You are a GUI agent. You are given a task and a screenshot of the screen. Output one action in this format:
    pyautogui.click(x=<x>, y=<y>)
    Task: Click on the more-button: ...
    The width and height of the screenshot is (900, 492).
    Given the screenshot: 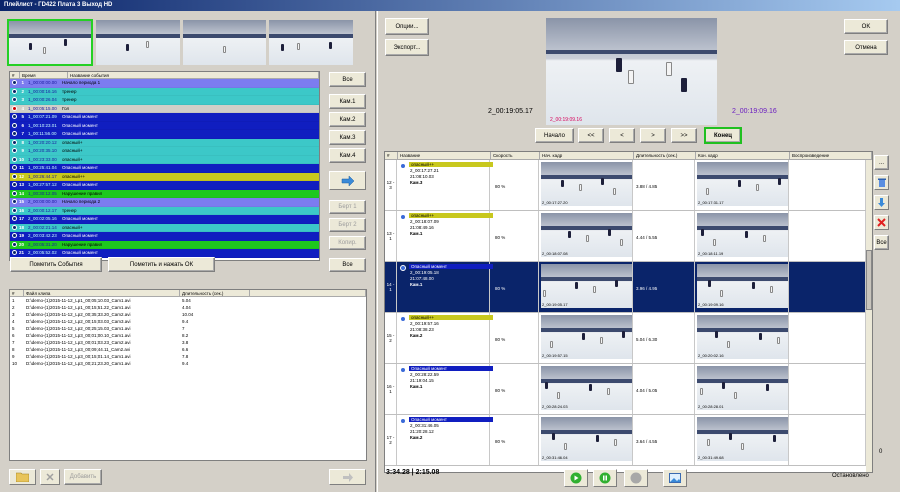 What is the action you would take?
    pyautogui.click(x=881, y=162)
    